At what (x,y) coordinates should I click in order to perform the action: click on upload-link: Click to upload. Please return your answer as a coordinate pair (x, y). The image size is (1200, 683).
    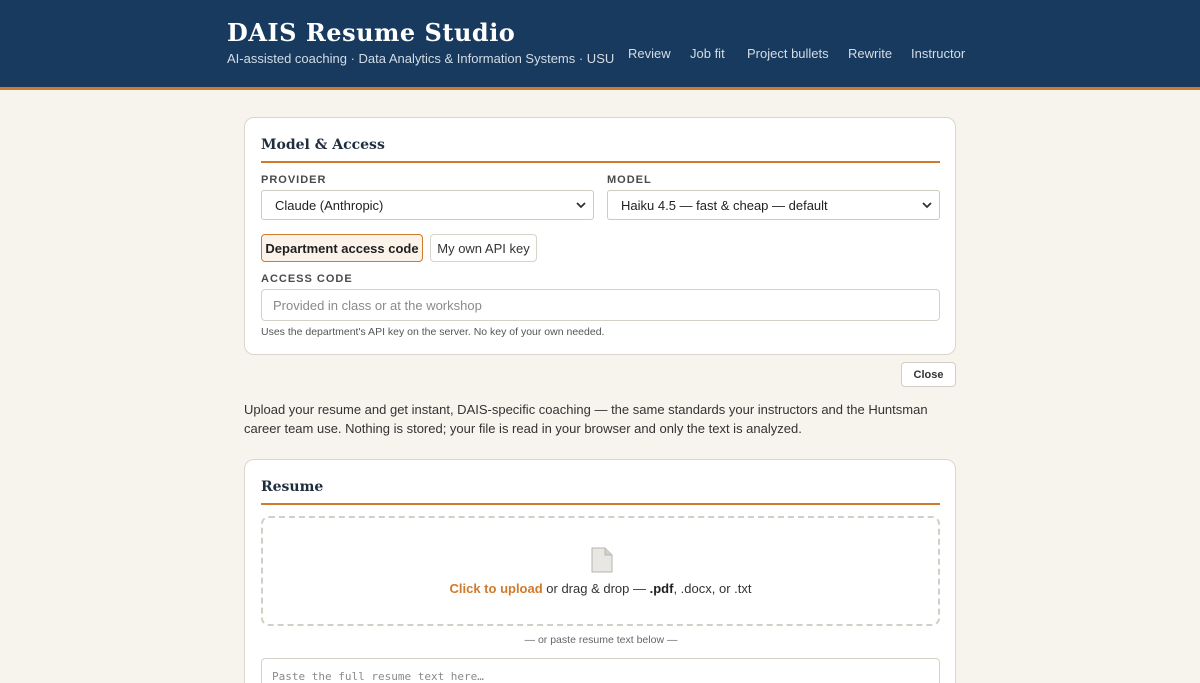
    Looking at the image, I should click on (496, 588).